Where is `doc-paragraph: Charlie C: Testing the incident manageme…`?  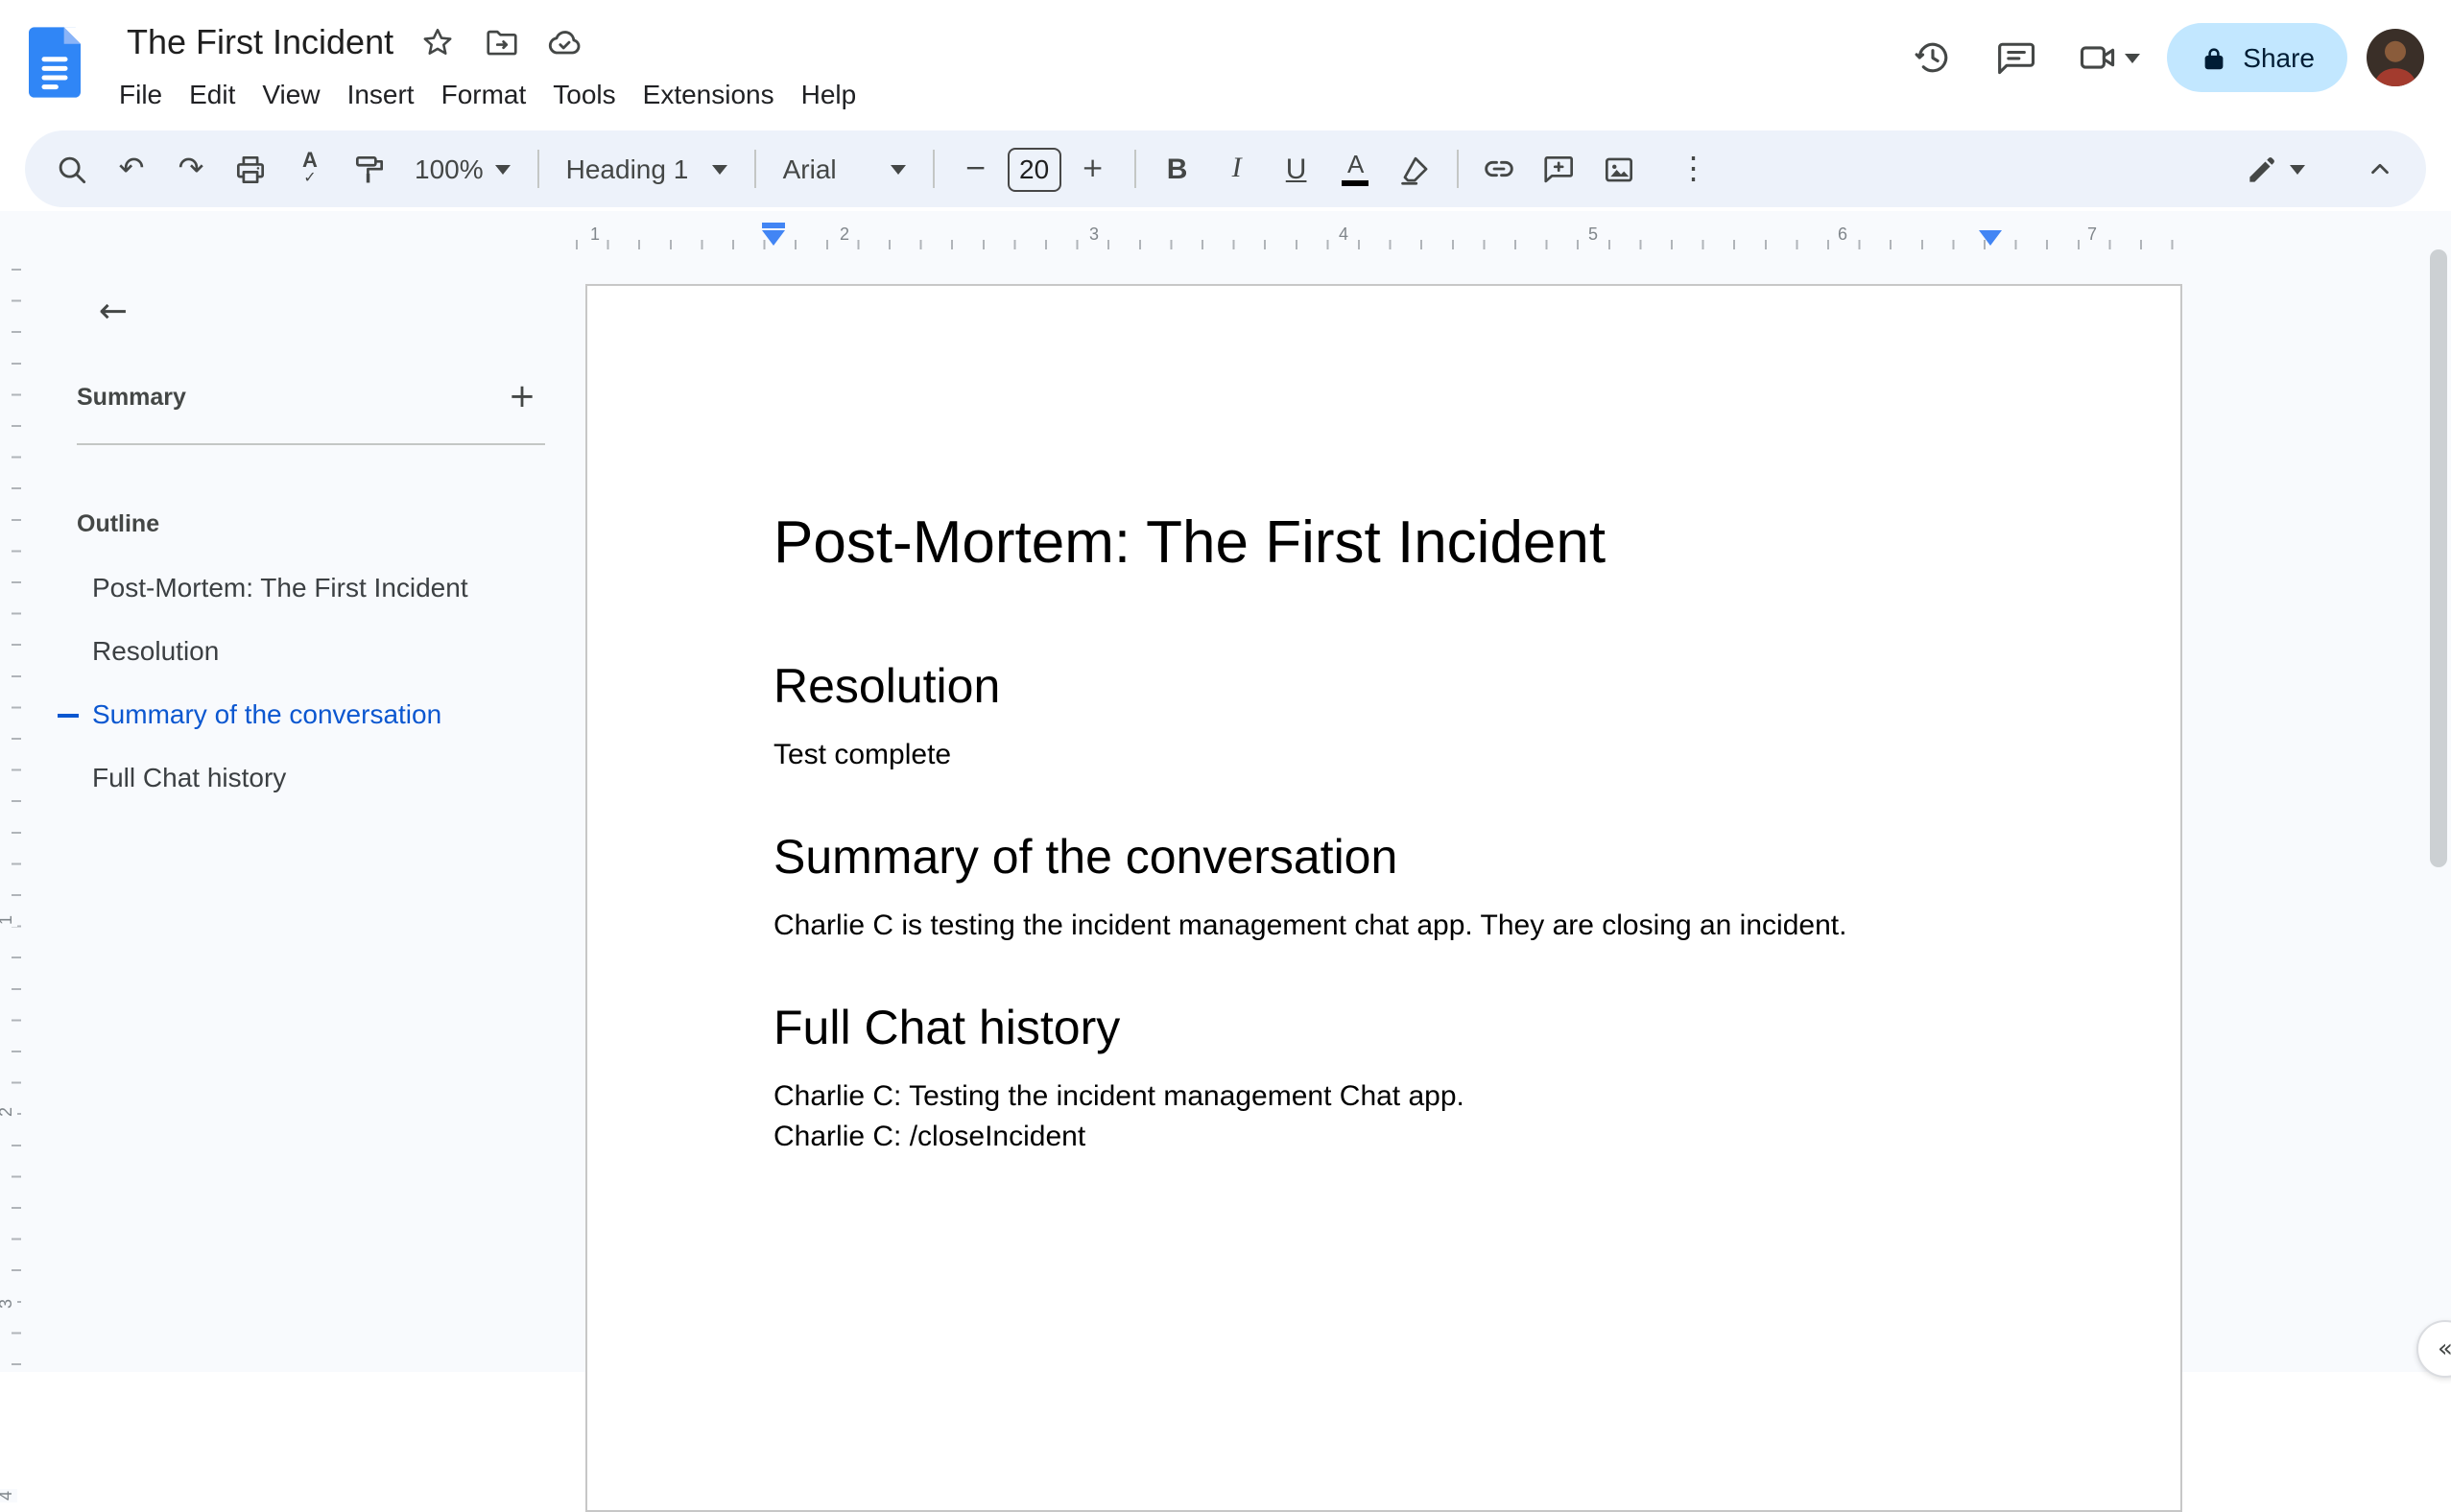
doc-paragraph: Charlie C: Testing the incident manageme… is located at coordinates (1383, 1096).